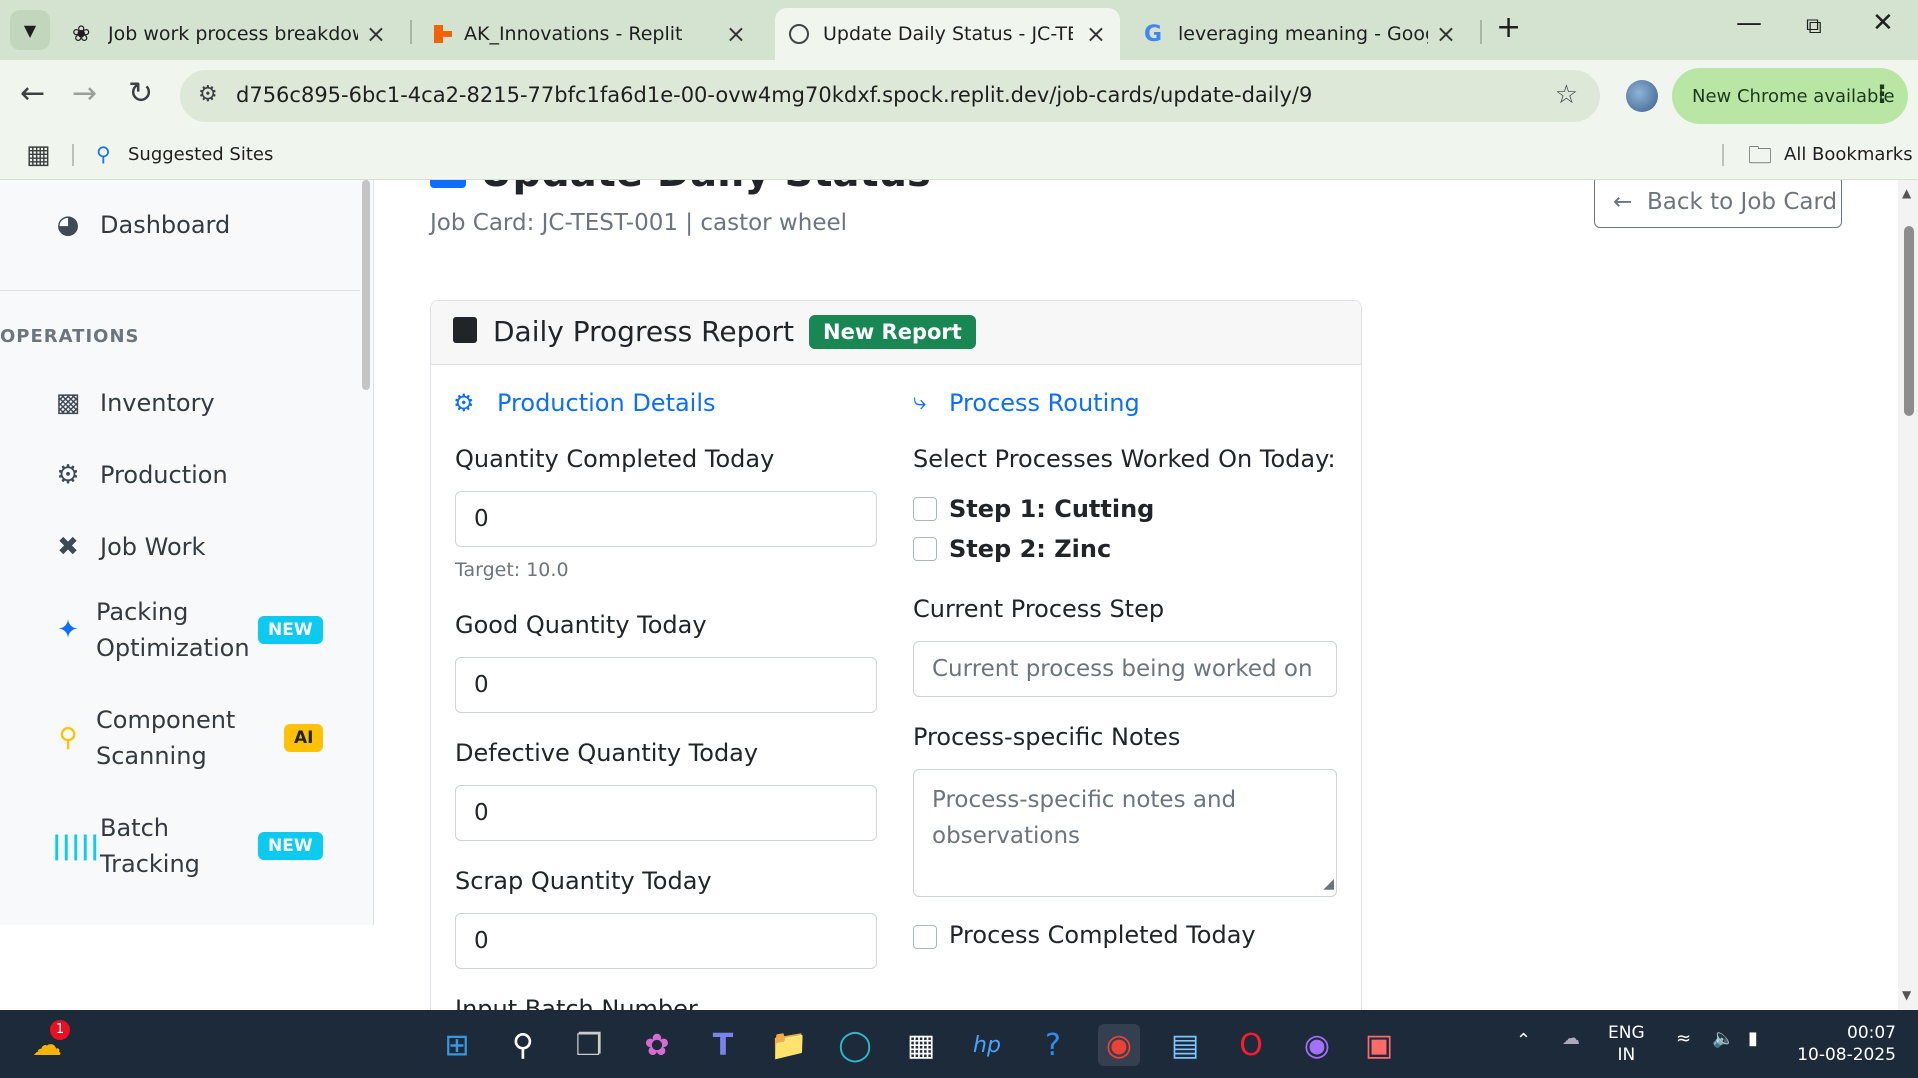 This screenshot has width=1918, height=1078. What do you see at coordinates (1760, 155) in the screenshot?
I see `folder-icon: 🗀` at bounding box center [1760, 155].